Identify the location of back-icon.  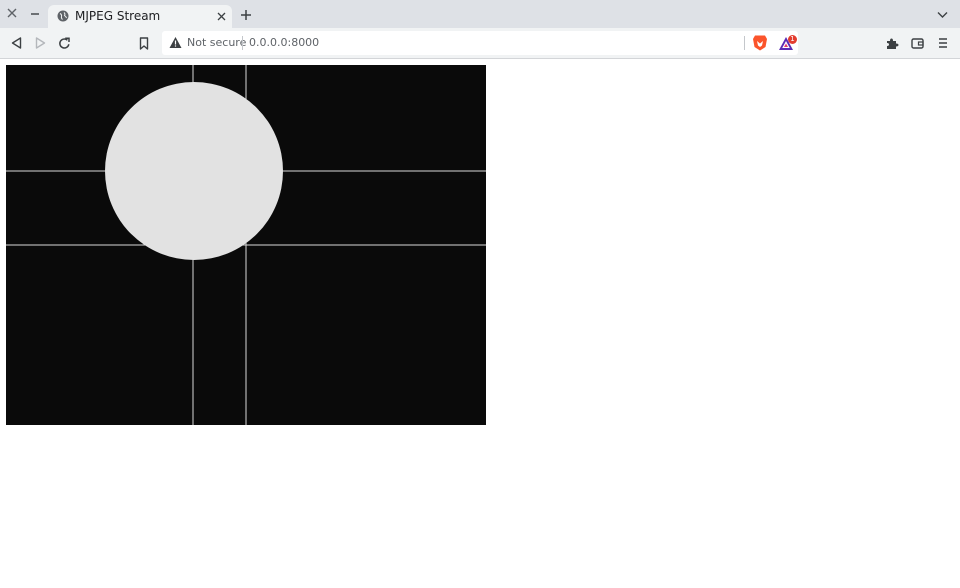
(16, 43).